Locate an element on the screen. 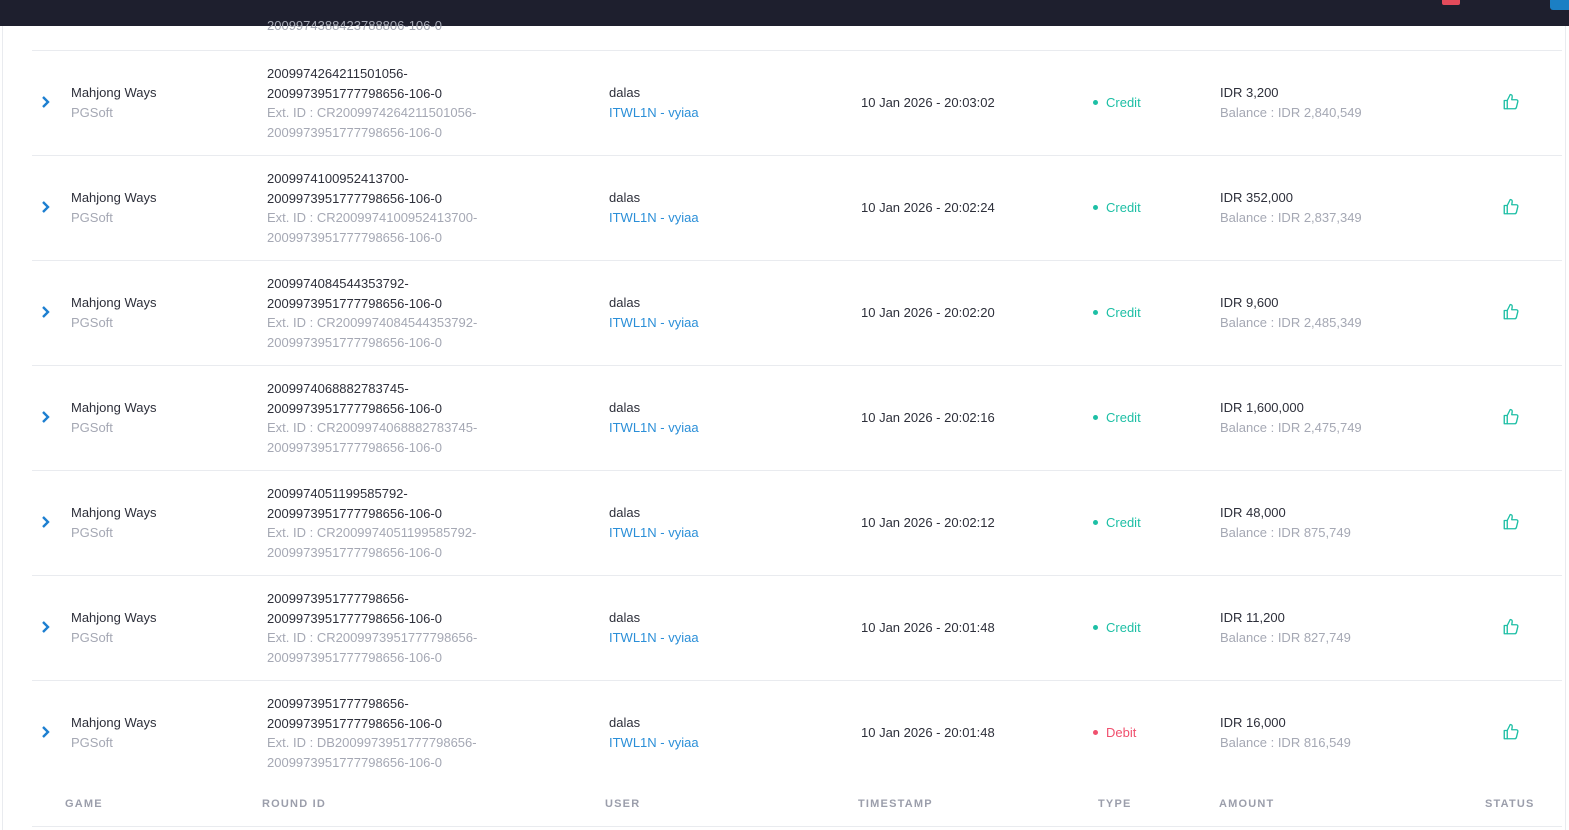 The height and width of the screenshot is (830, 1569). round-id-line1: 2009974068882783745- is located at coordinates (338, 388).